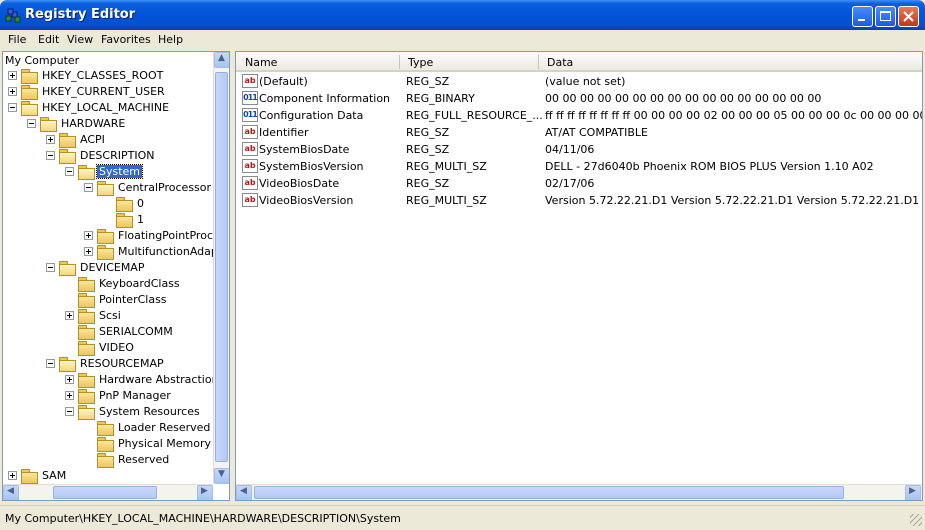 This screenshot has width=925, height=530. What do you see at coordinates (144, 459) in the screenshot?
I see `tree-item-label: Reserved` at bounding box center [144, 459].